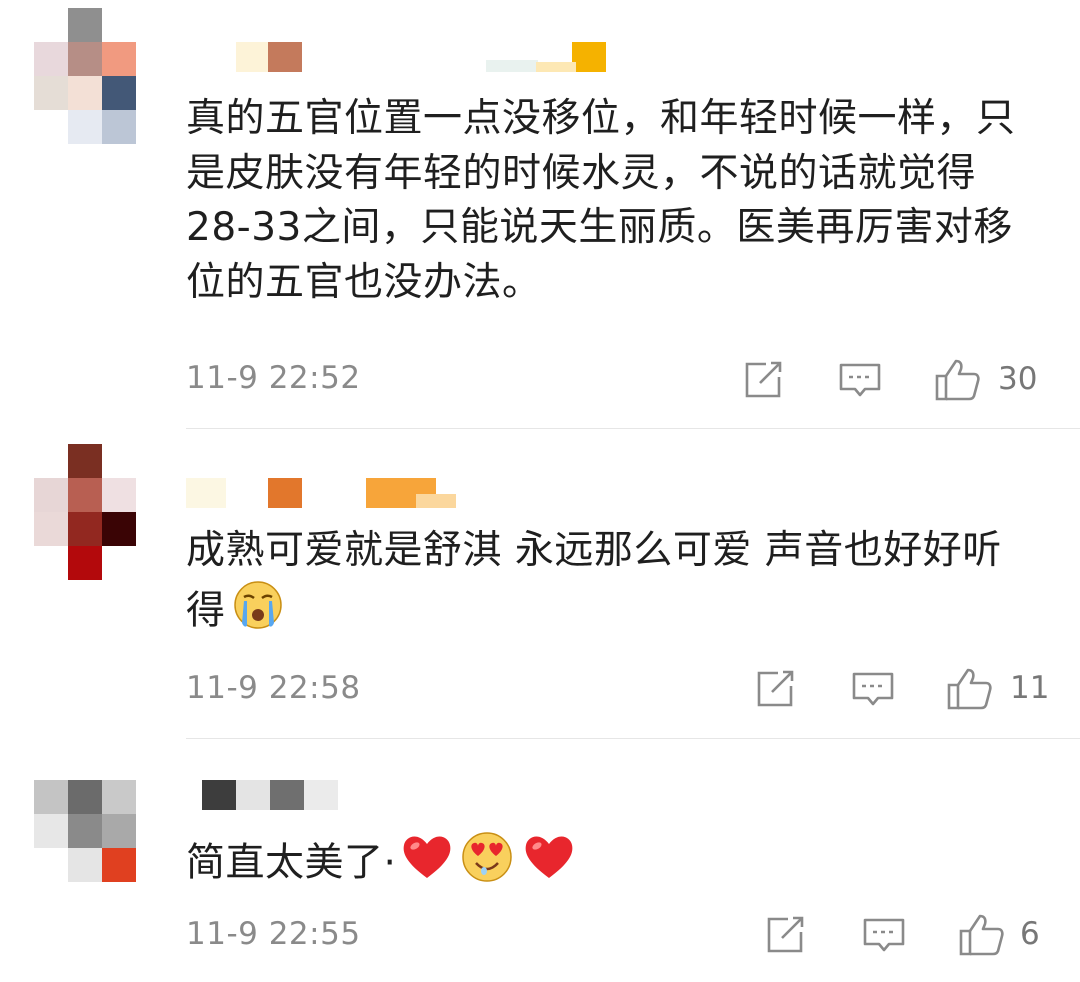 The height and width of the screenshot is (982, 1080). Describe the element at coordinates (1030, 934) in the screenshot. I see `like-count: 6` at that location.